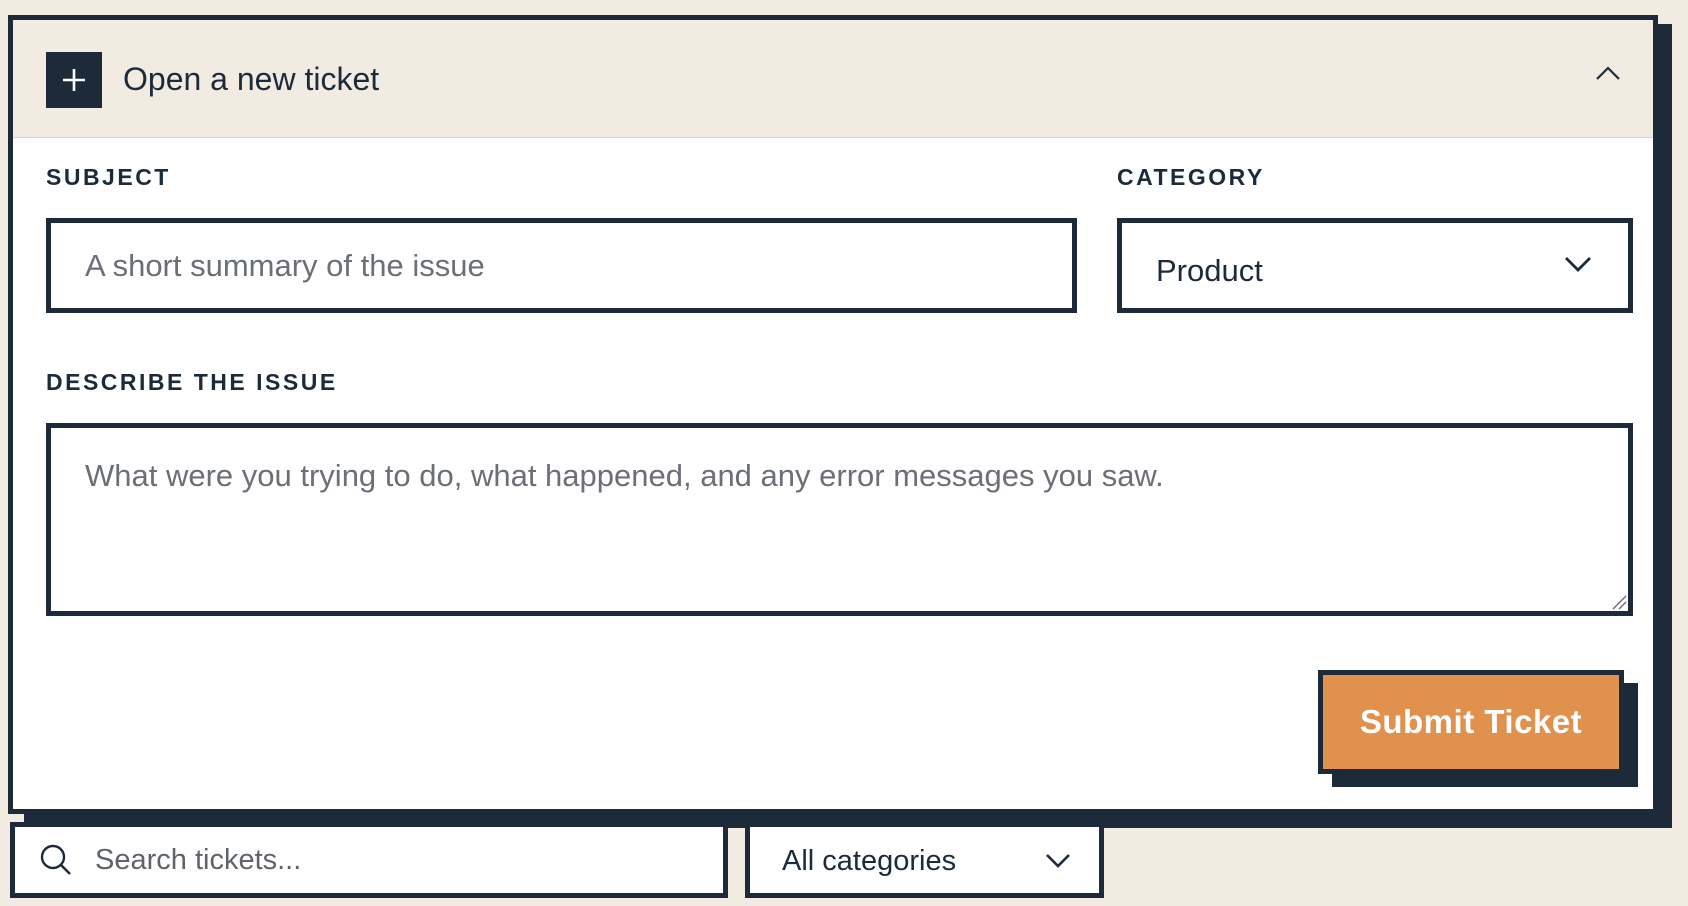 The image size is (1688, 906). I want to click on panel-title: Open a new ticket, so click(251, 79).